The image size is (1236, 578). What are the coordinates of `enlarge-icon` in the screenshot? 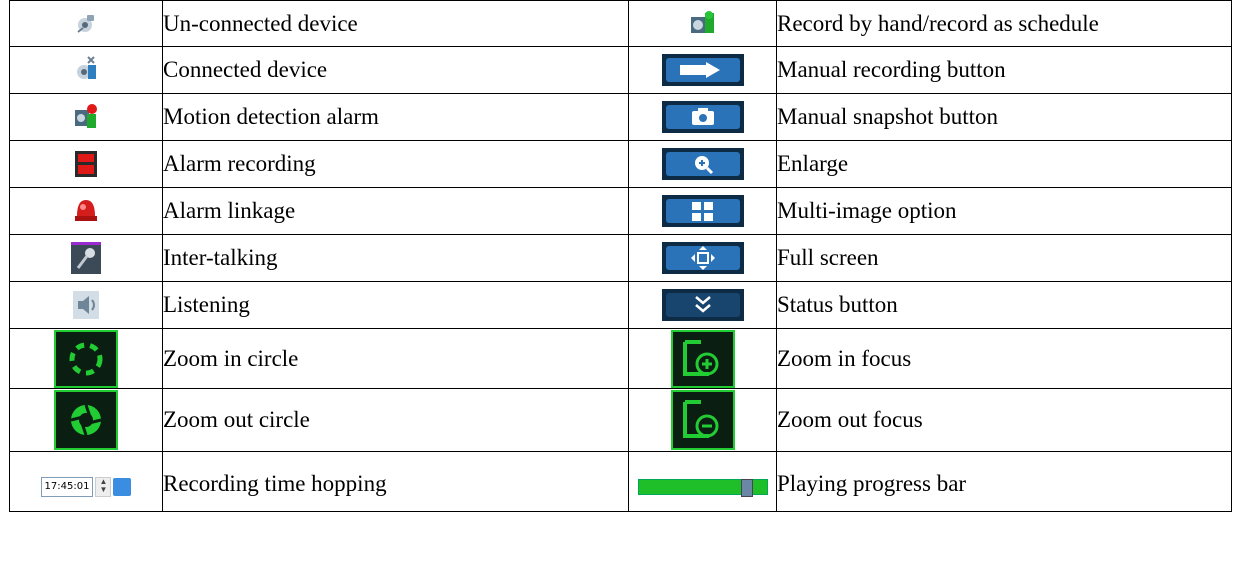 It's located at (702, 164).